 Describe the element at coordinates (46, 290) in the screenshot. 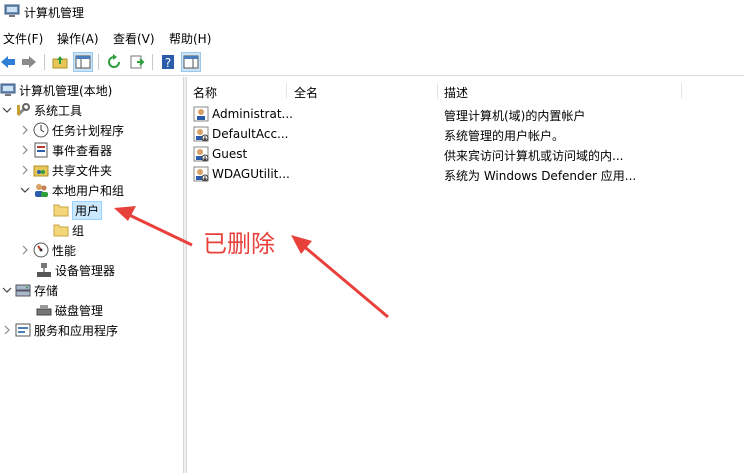

I see `tree-item-label: 存储` at that location.